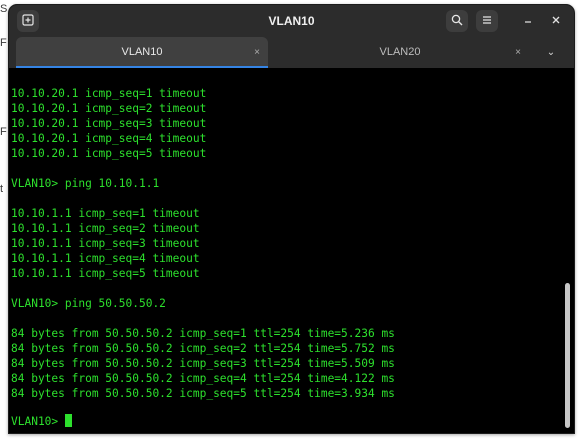 The width and height of the screenshot is (587, 444). Describe the element at coordinates (38, 421) in the screenshot. I see `prompt-text: VLAN10>` at that location.